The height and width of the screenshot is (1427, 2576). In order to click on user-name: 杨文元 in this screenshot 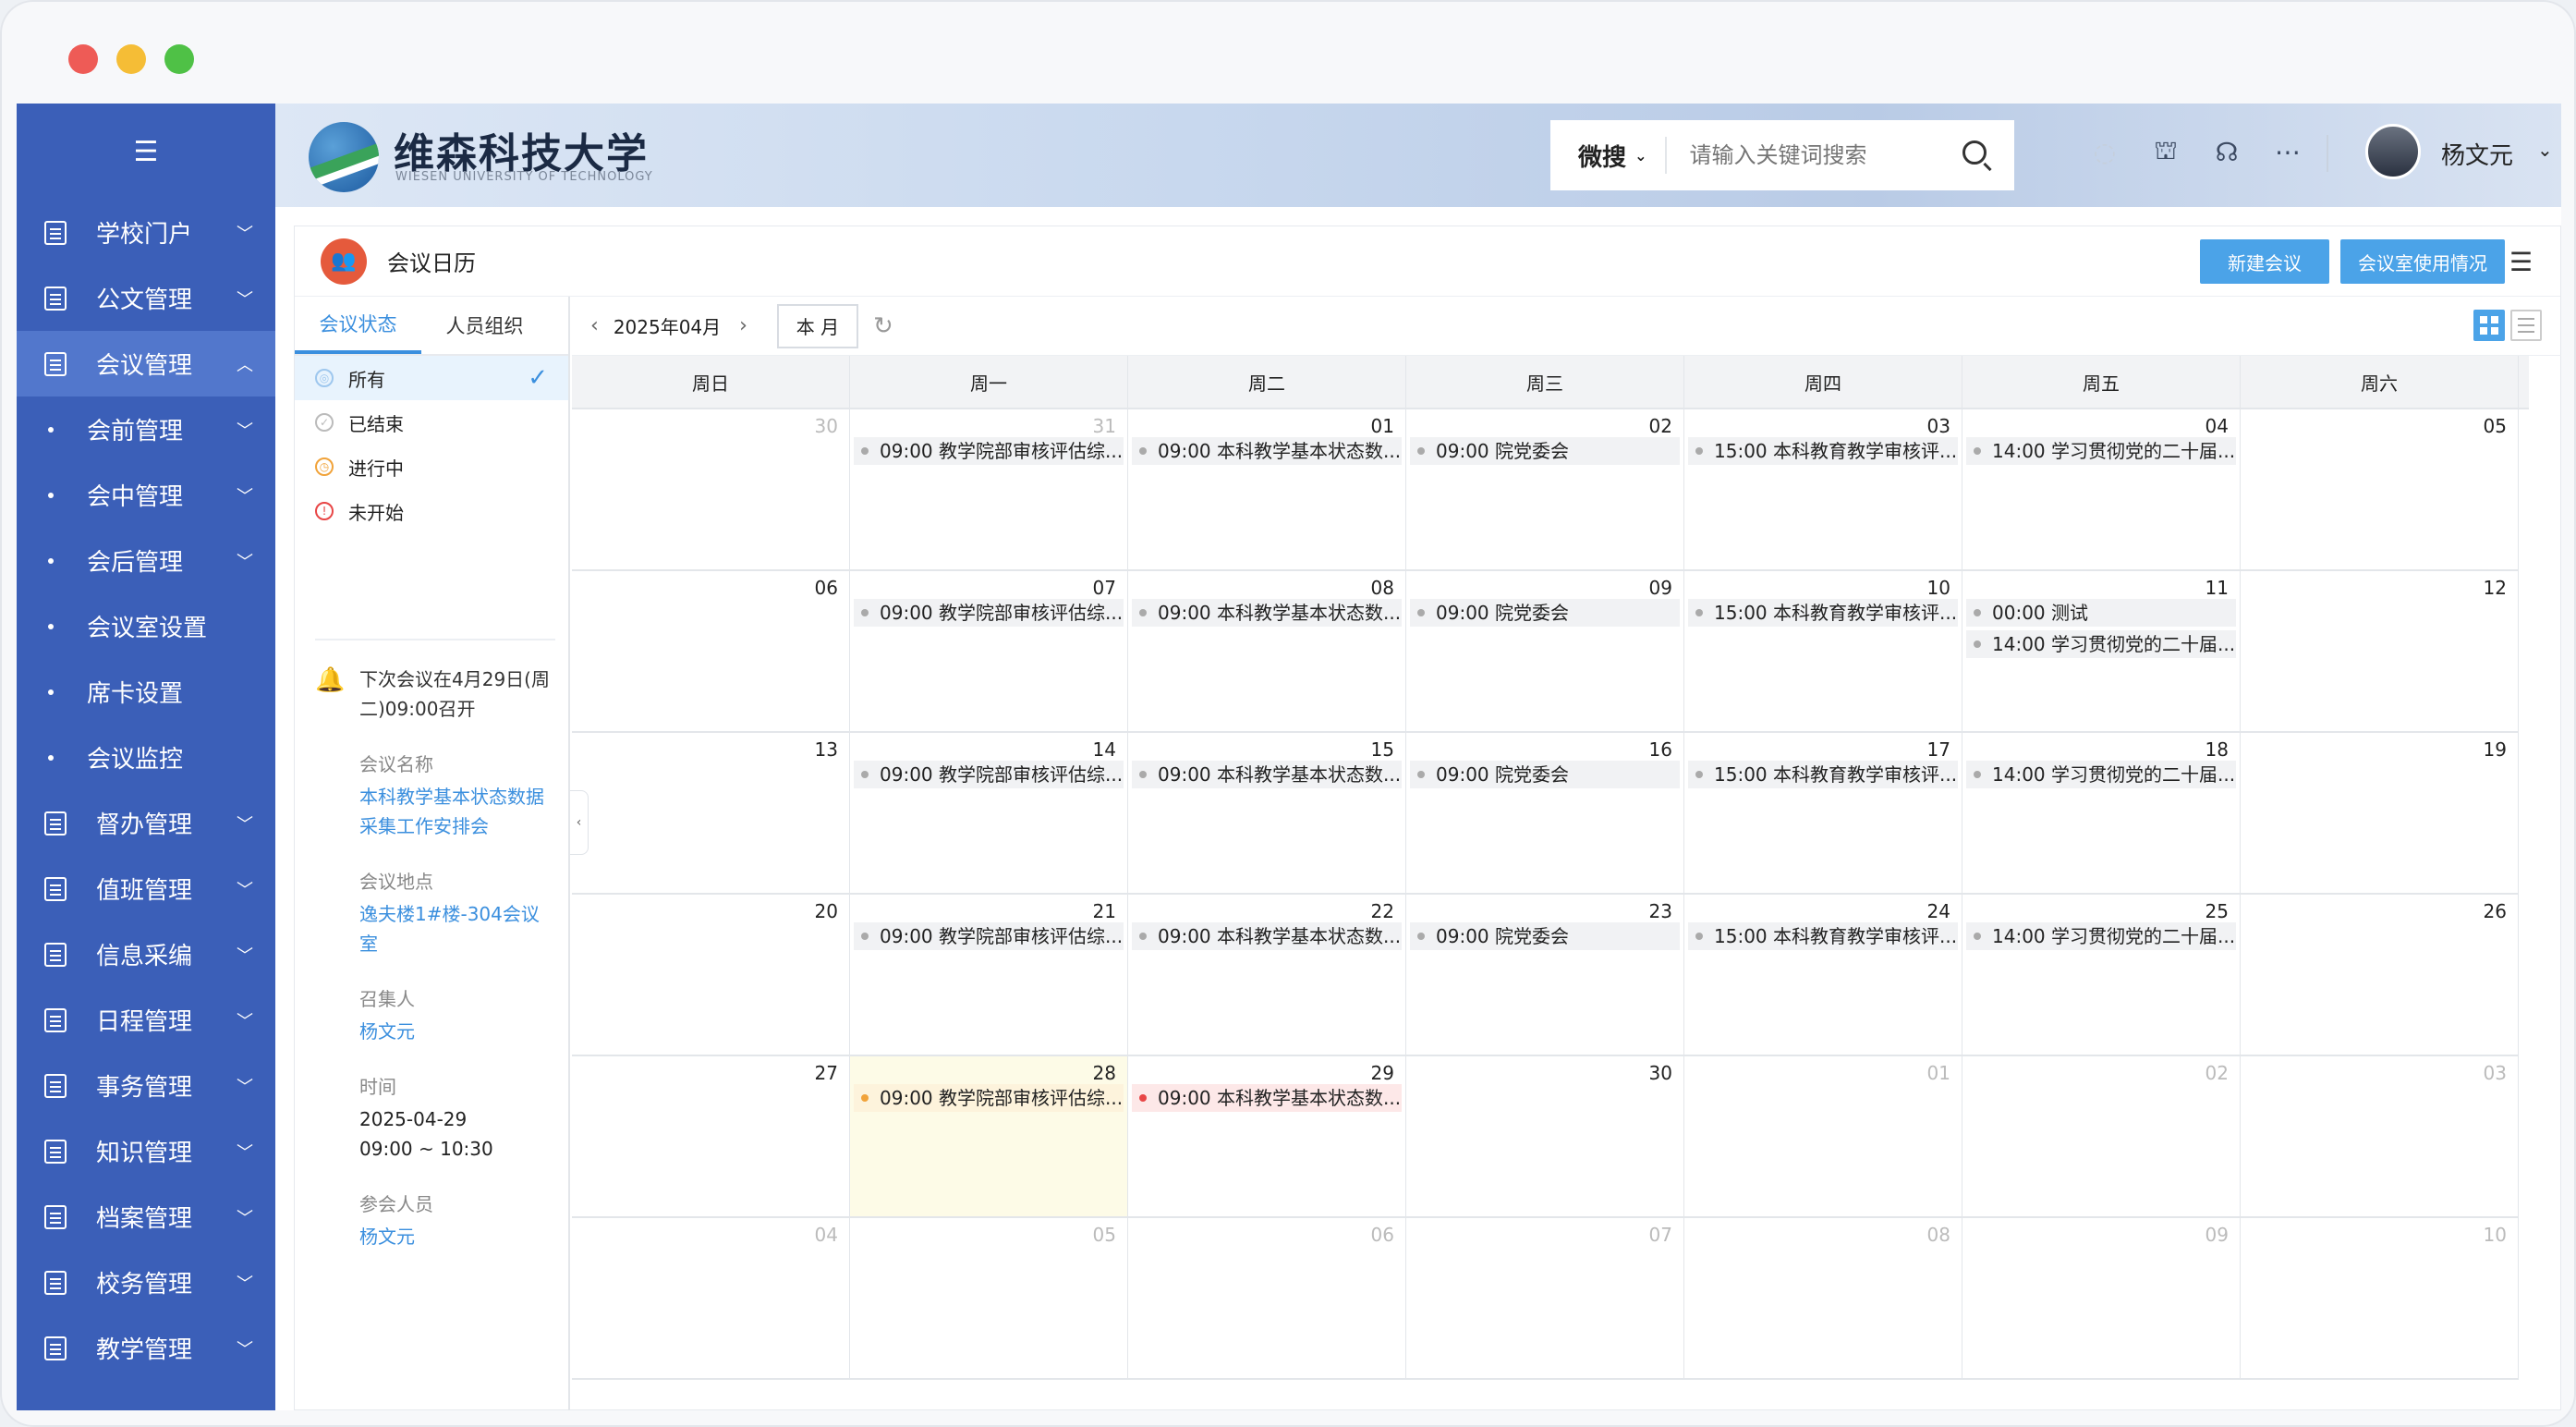, I will do `click(2477, 154)`.